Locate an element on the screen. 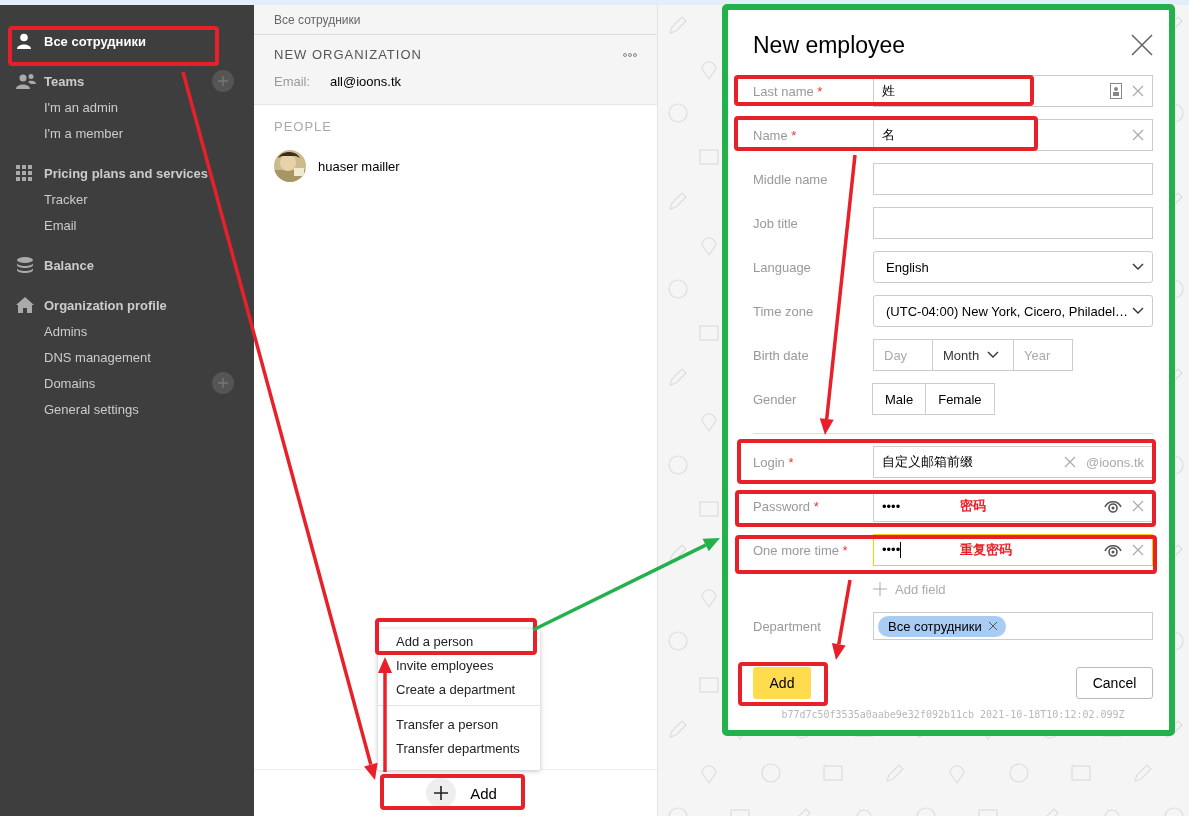 The height and width of the screenshot is (816, 1189). contact-card-icon is located at coordinates (1116, 91).